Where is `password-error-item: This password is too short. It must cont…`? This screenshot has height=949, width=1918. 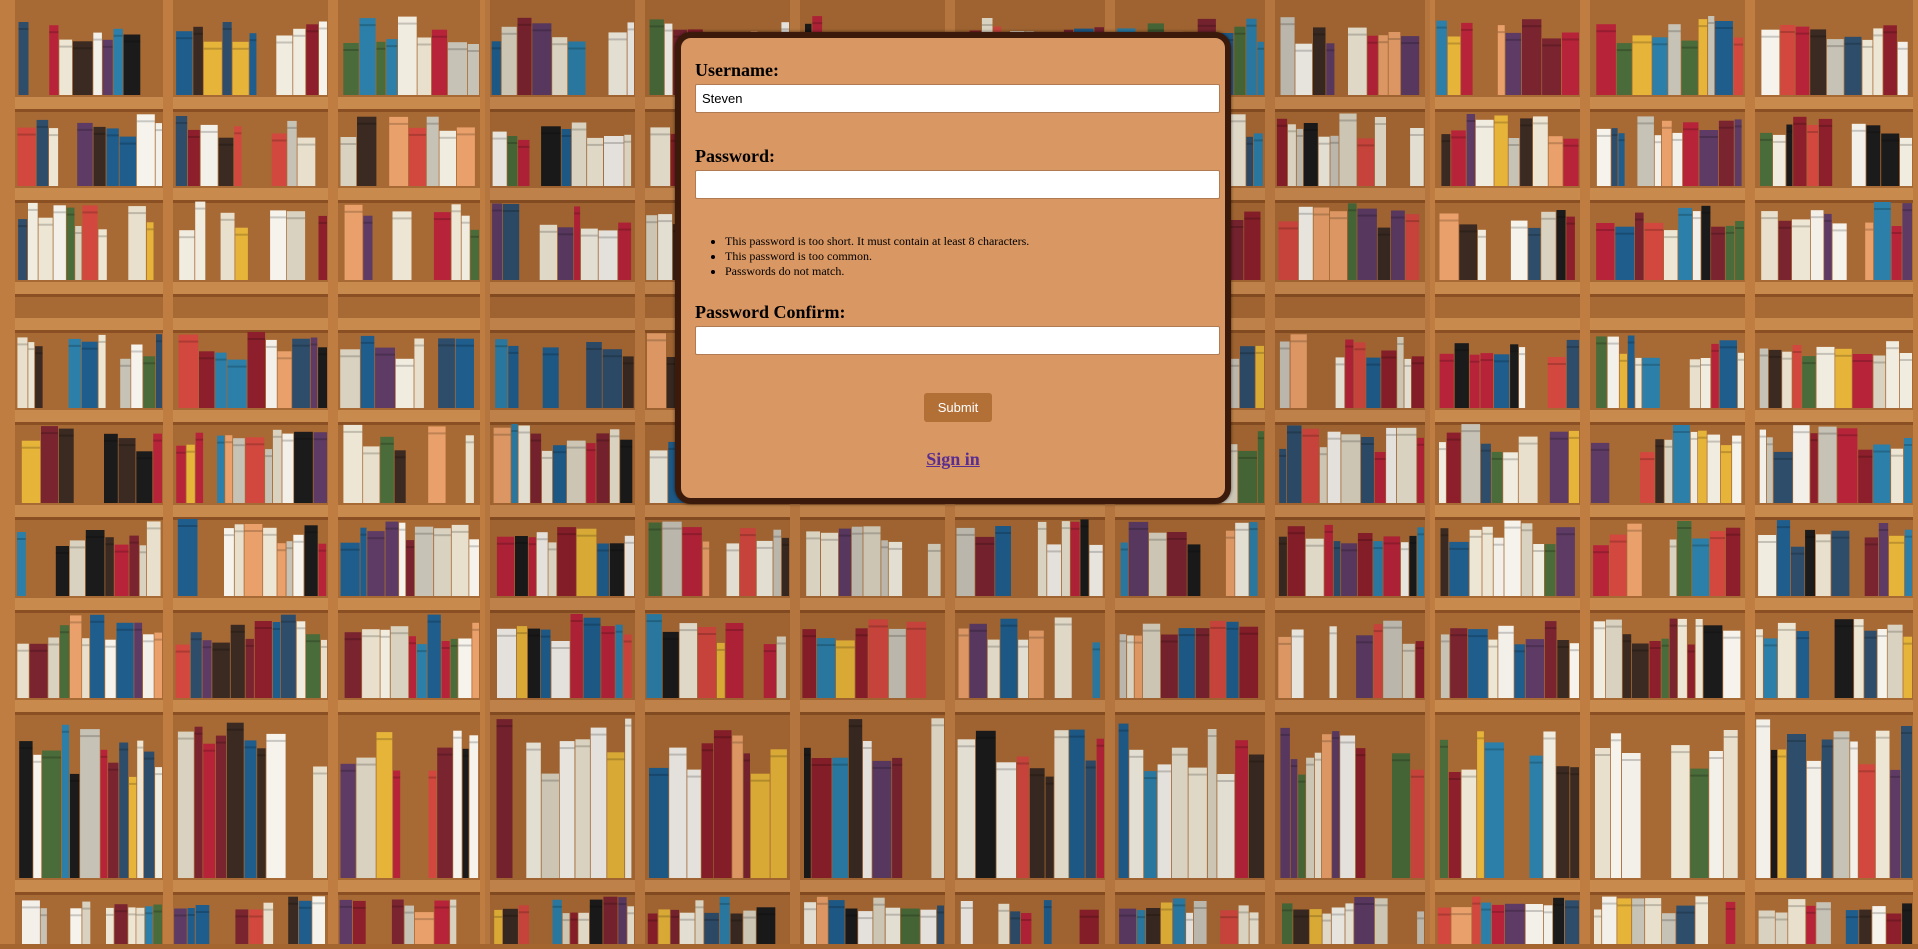 password-error-item: This password is too short. It must cont… is located at coordinates (877, 241).